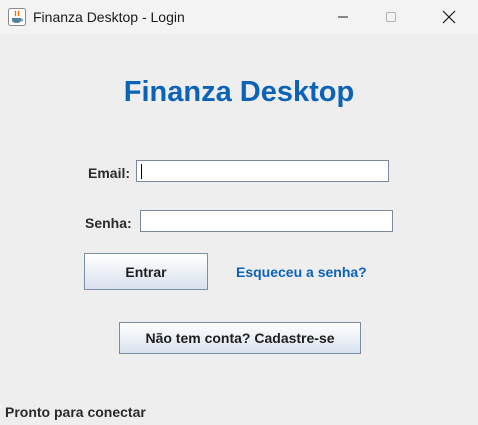 The height and width of the screenshot is (425, 478). I want to click on forgot-password-link: Esqueceu a senha?, so click(301, 272).